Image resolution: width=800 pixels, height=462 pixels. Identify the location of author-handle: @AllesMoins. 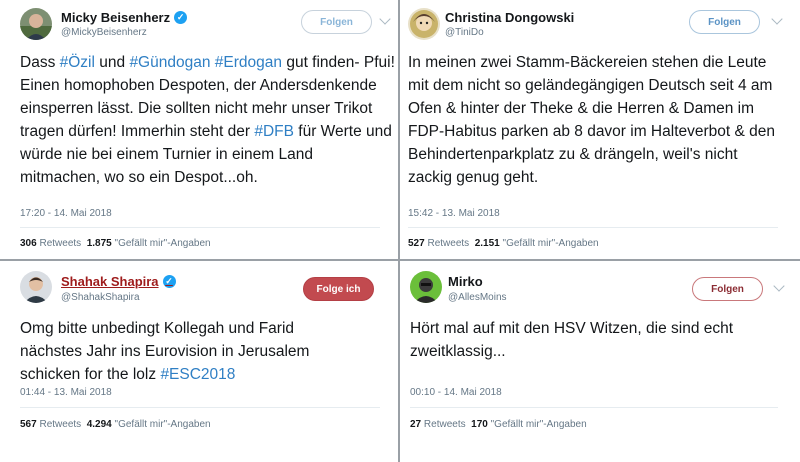
(477, 297).